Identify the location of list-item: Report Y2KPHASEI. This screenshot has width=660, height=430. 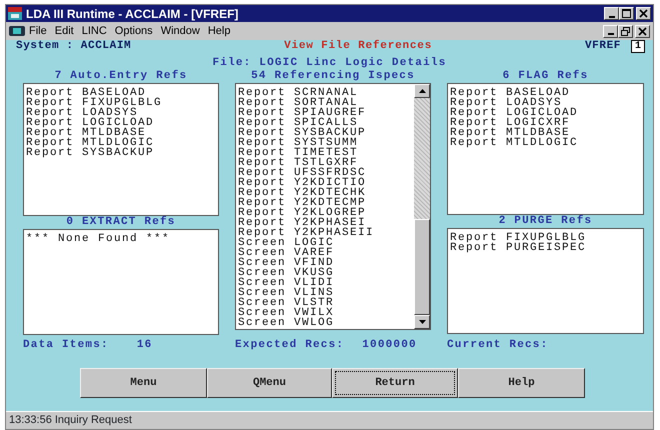
(302, 223).